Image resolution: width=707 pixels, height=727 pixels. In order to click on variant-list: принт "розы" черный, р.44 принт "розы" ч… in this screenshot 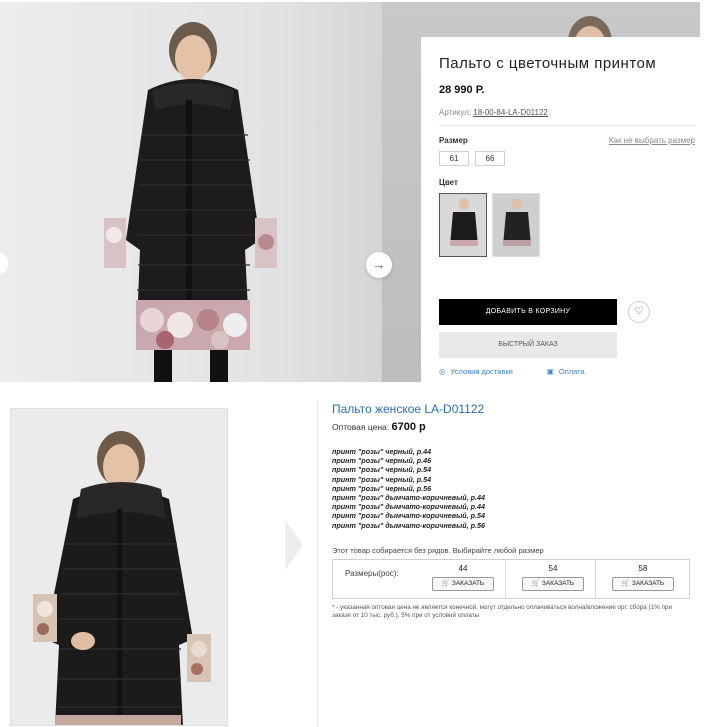, I will do `click(408, 488)`.